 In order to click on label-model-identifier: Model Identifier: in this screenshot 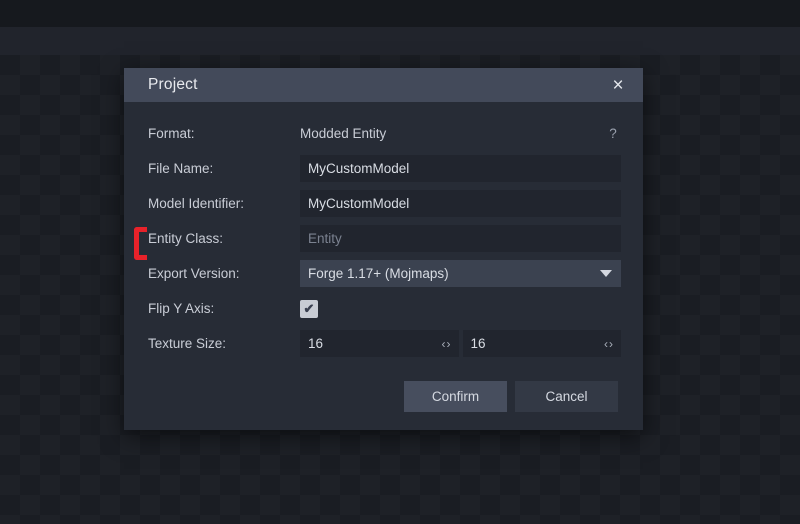, I will do `click(196, 203)`.